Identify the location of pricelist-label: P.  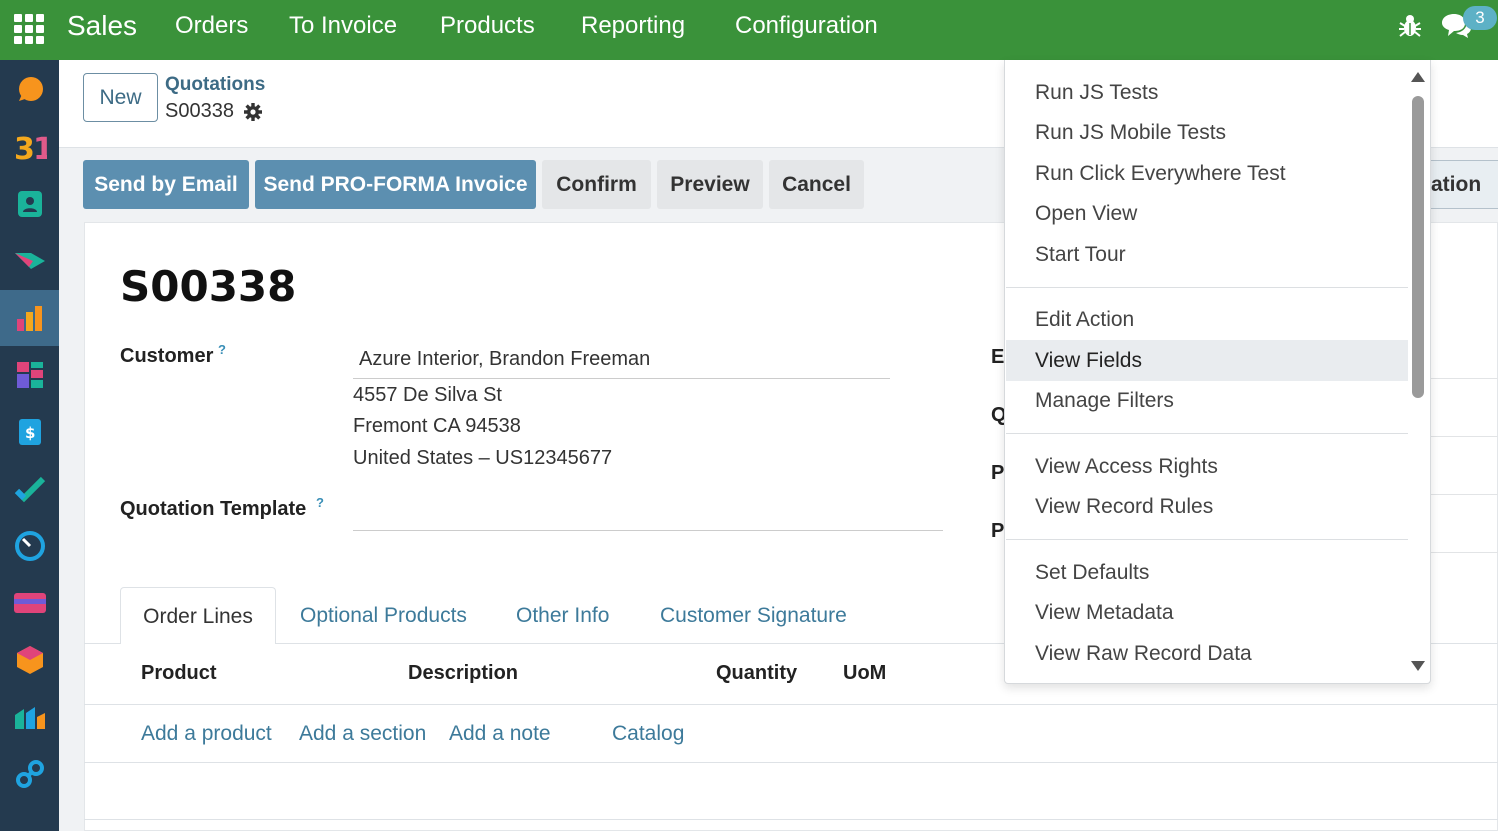
(998, 473).